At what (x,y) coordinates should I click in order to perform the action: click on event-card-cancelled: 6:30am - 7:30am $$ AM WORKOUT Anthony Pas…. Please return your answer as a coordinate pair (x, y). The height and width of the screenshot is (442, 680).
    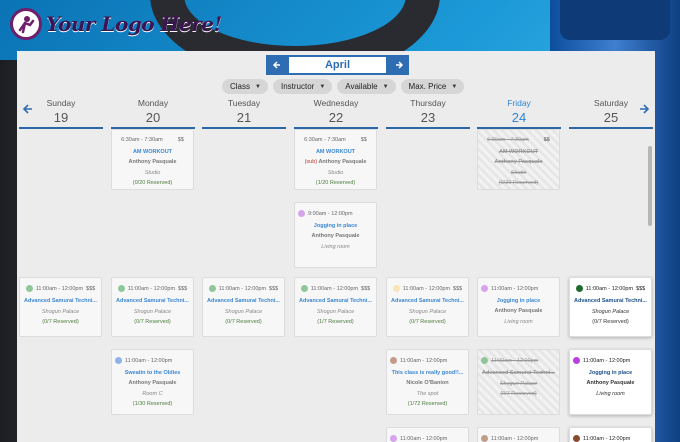
    Looking at the image, I should click on (518, 159).